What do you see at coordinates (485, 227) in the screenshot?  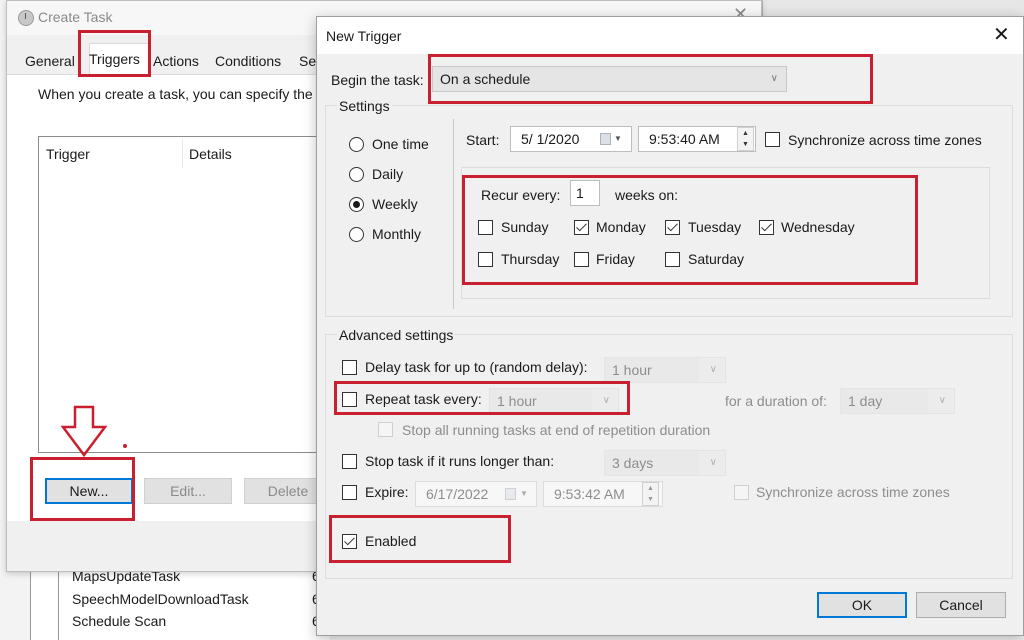 I see `day-checkbox-sunday` at bounding box center [485, 227].